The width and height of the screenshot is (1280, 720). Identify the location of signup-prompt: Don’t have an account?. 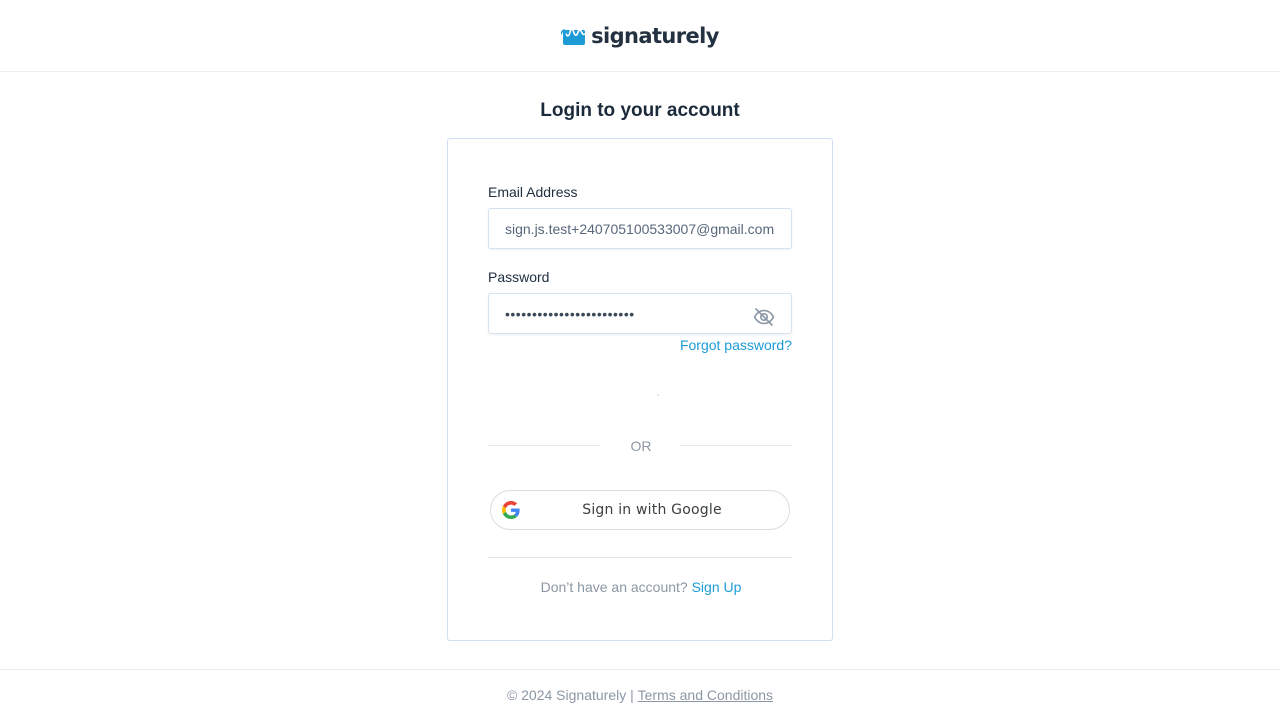
(614, 587).